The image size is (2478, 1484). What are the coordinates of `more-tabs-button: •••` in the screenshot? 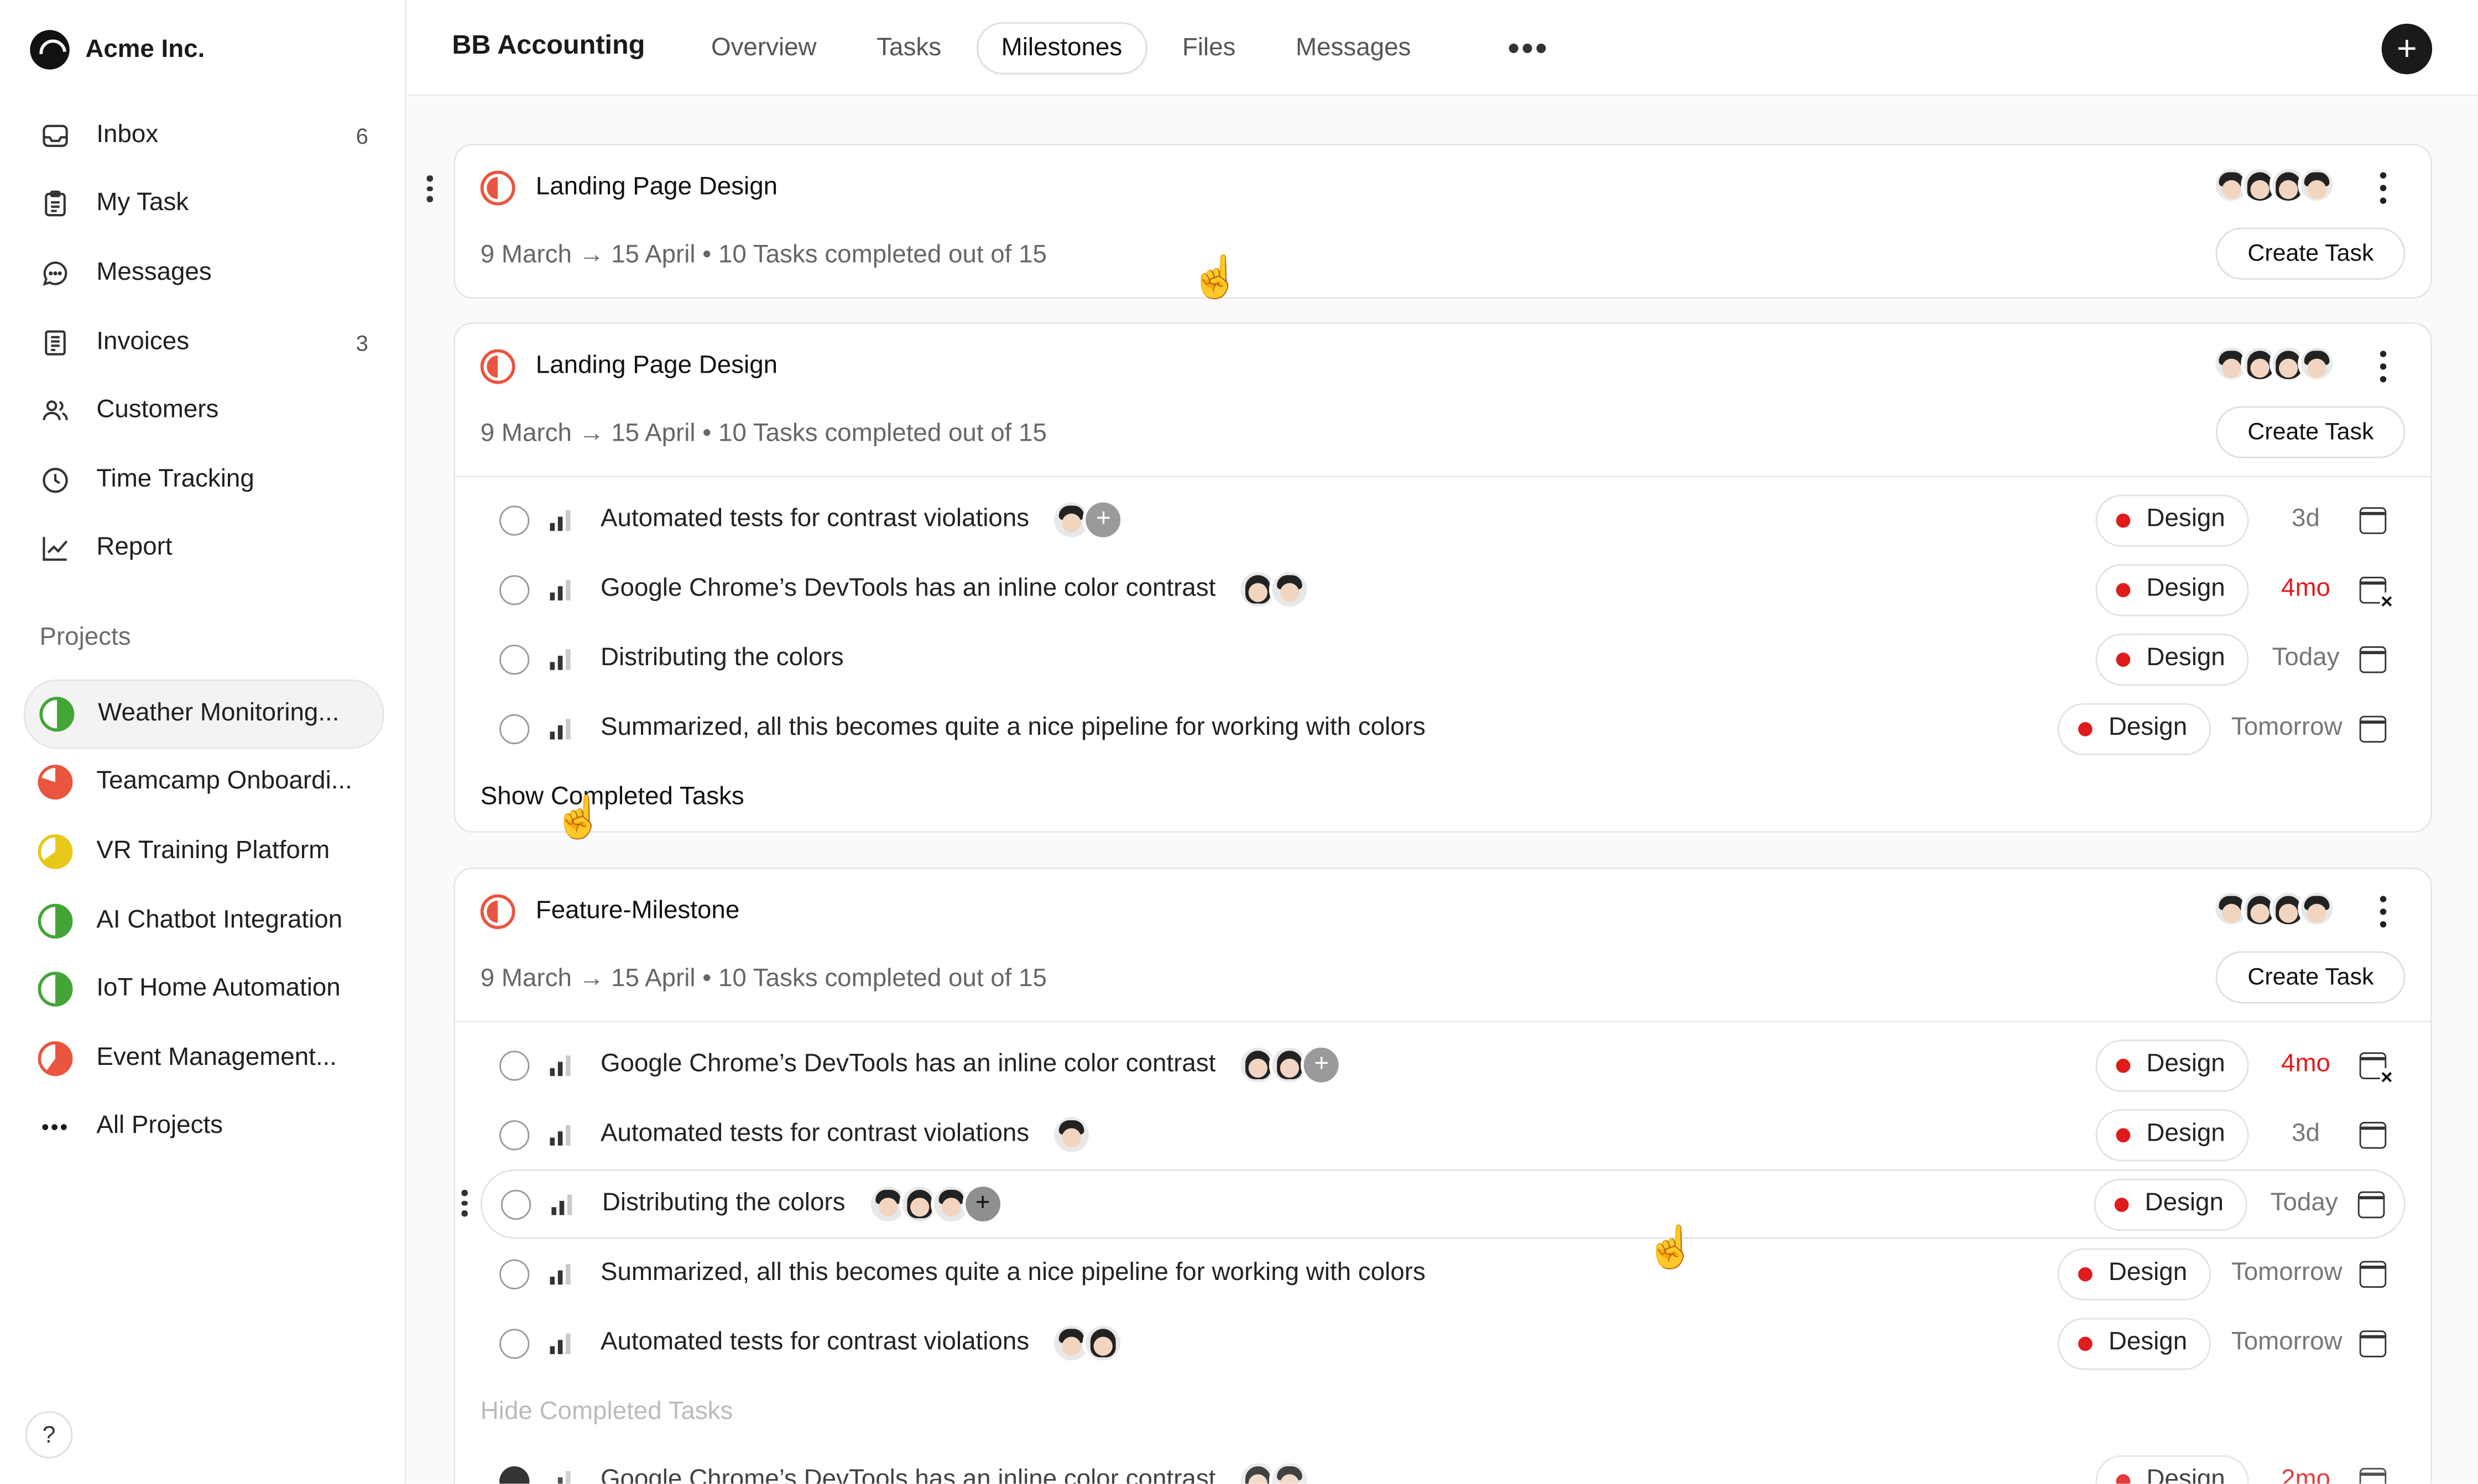 It's located at (1528, 48).